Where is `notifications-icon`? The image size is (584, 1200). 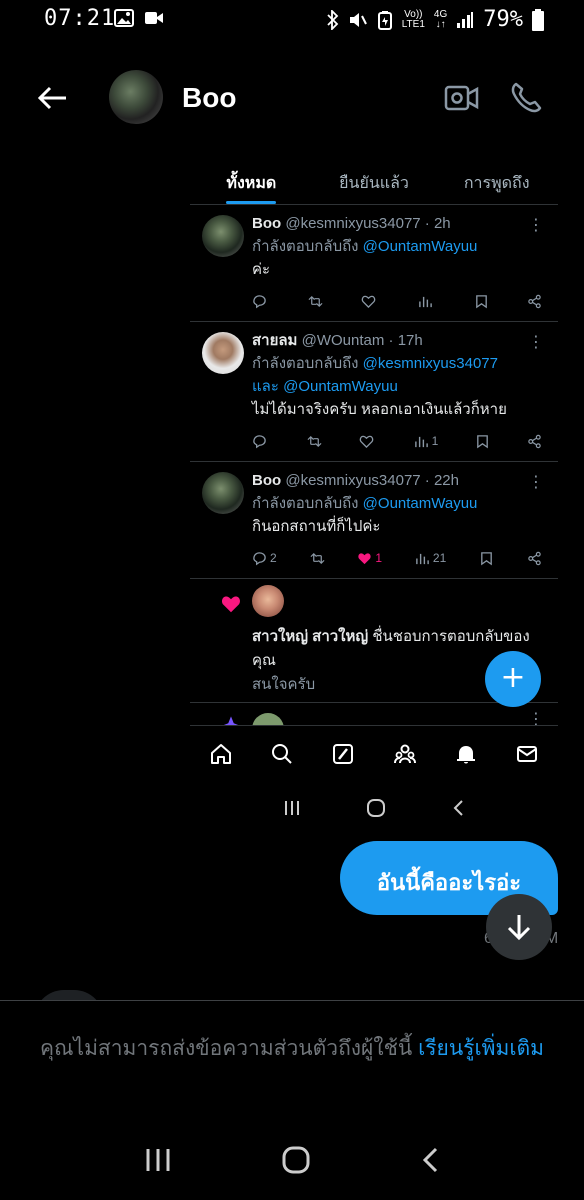 notifications-icon is located at coordinates (466, 754).